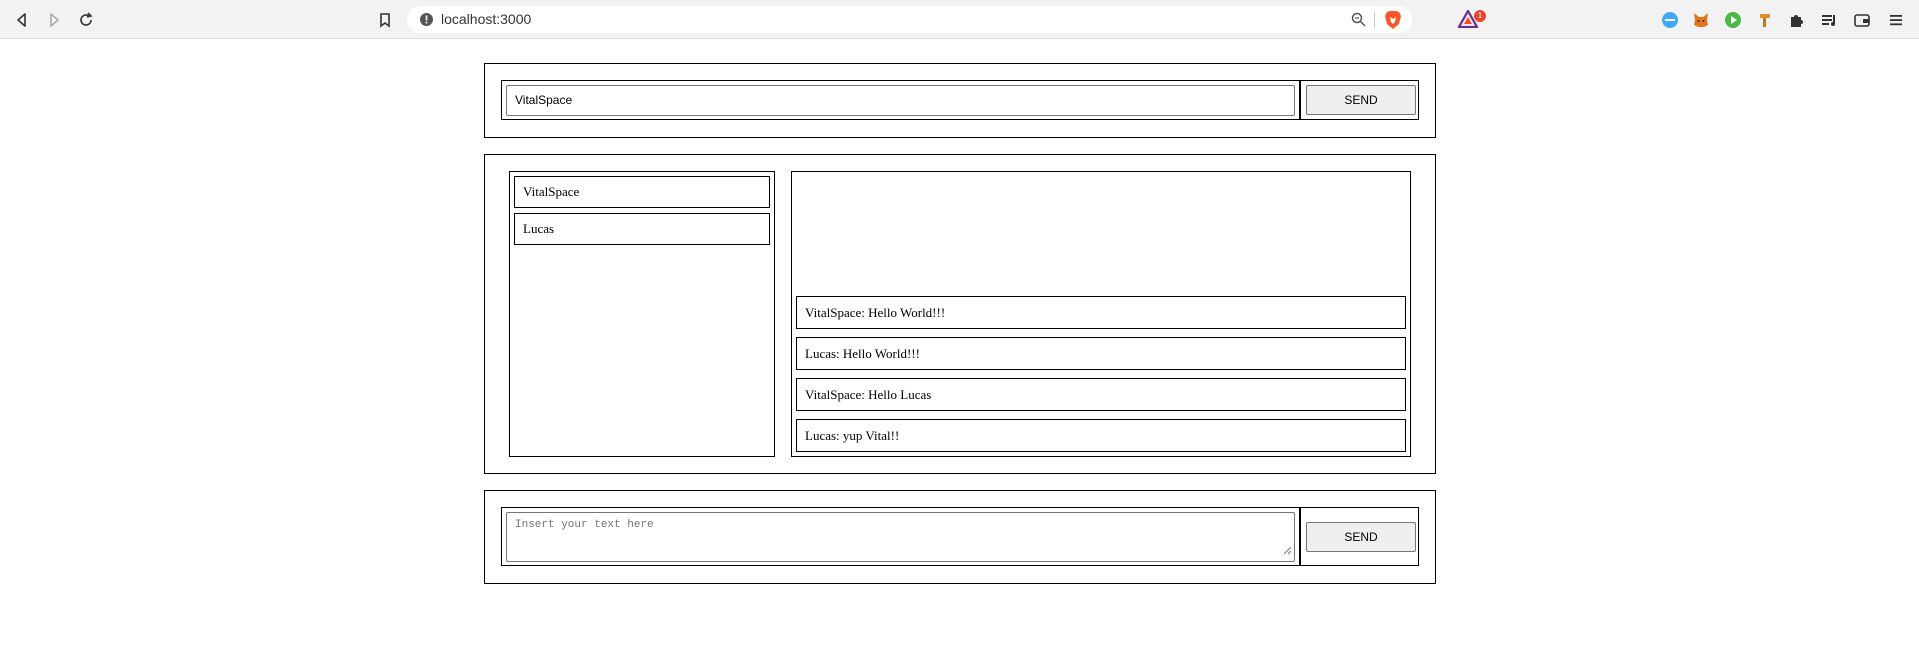 Image resolution: width=1919 pixels, height=651 pixels. What do you see at coordinates (909, 19) in the screenshot?
I see `address-bar: localhost:3000` at bounding box center [909, 19].